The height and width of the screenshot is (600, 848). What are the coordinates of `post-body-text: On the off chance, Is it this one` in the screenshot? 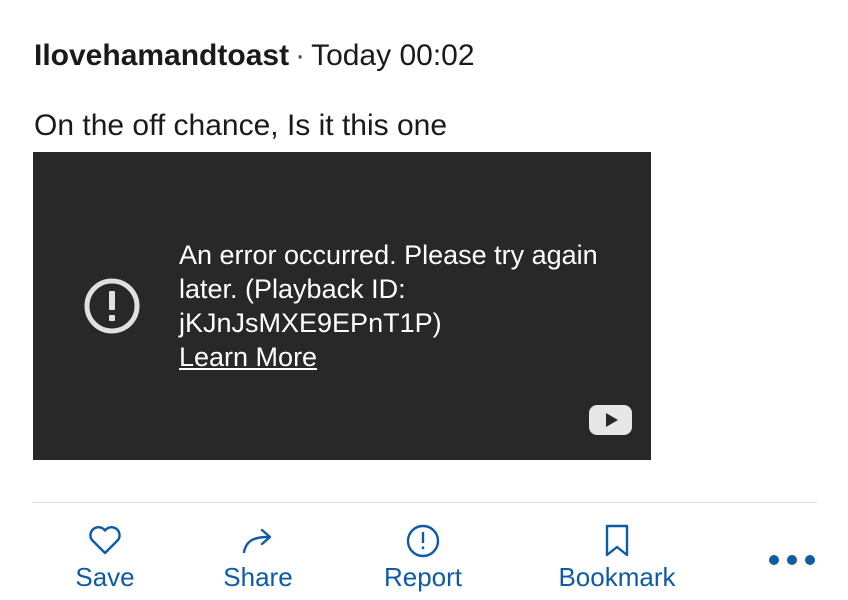 It's located at (241, 125).